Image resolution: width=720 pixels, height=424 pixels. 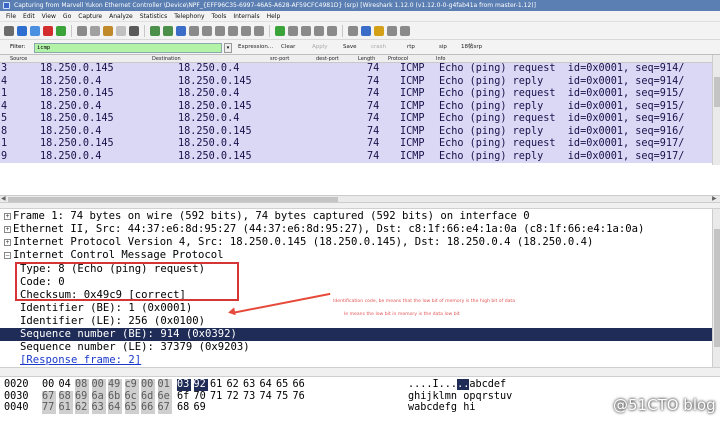 I want to click on tree-item-sequence-le: Sequence number (LE): 37379 (0x9203), so click(x=135, y=347).